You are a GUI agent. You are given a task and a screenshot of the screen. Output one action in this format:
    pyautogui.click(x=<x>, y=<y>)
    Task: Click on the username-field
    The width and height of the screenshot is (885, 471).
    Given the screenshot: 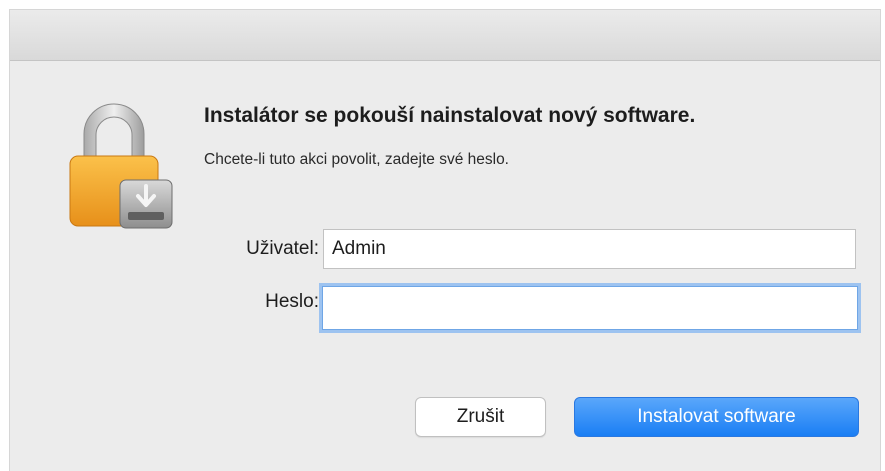 What is the action you would take?
    pyautogui.click(x=589, y=249)
    